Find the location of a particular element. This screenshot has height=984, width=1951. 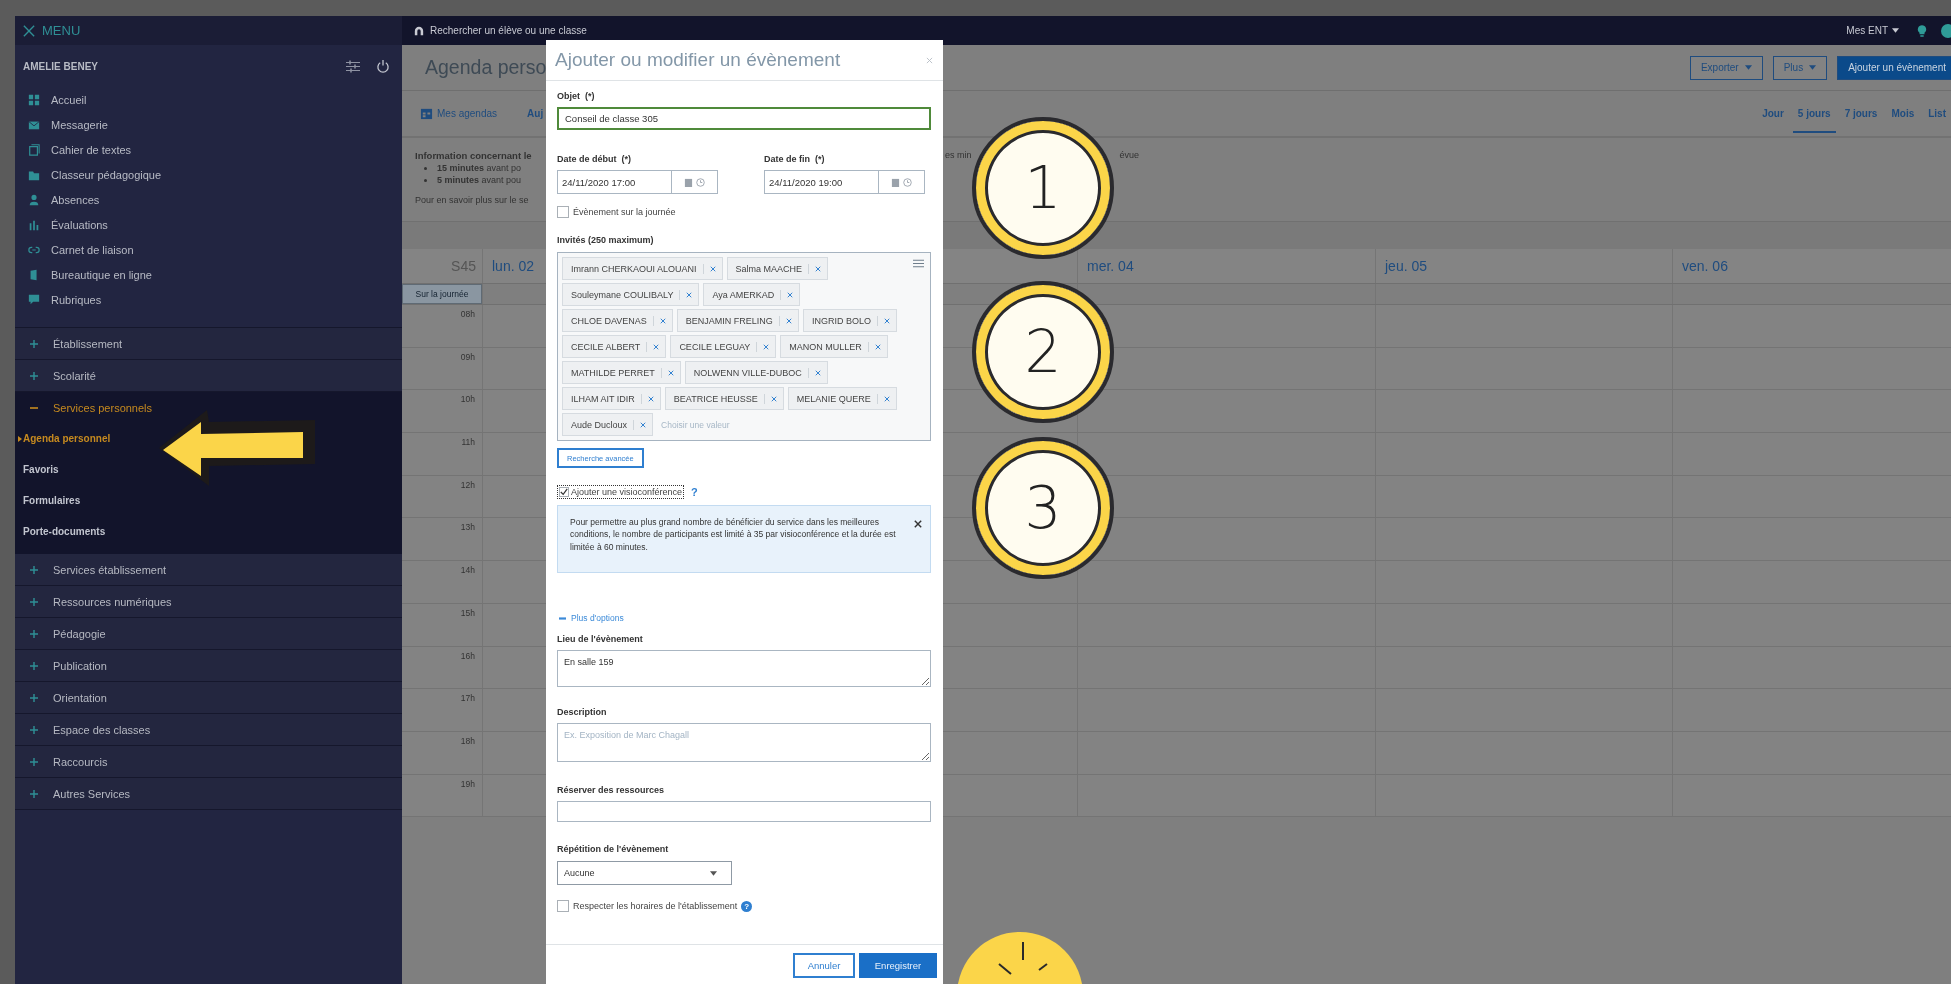

help-link: ? is located at coordinates (694, 492).